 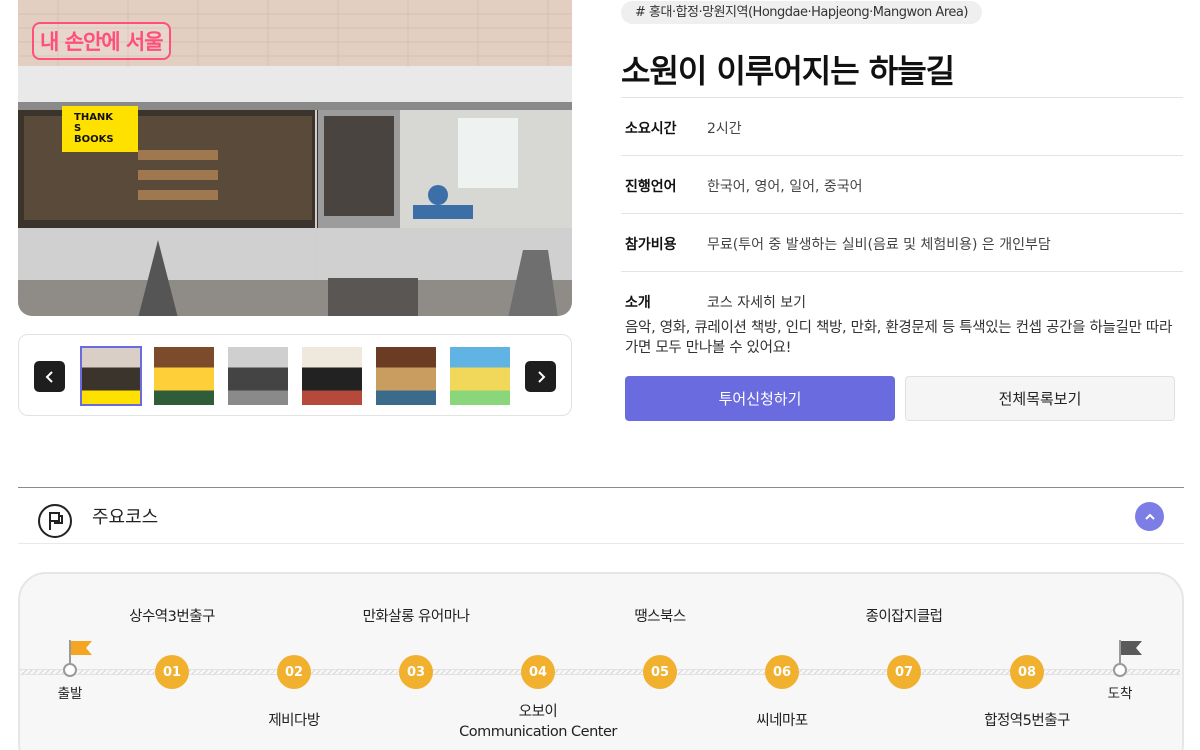 What do you see at coordinates (638, 303) in the screenshot?
I see `intro-label: 소개` at bounding box center [638, 303].